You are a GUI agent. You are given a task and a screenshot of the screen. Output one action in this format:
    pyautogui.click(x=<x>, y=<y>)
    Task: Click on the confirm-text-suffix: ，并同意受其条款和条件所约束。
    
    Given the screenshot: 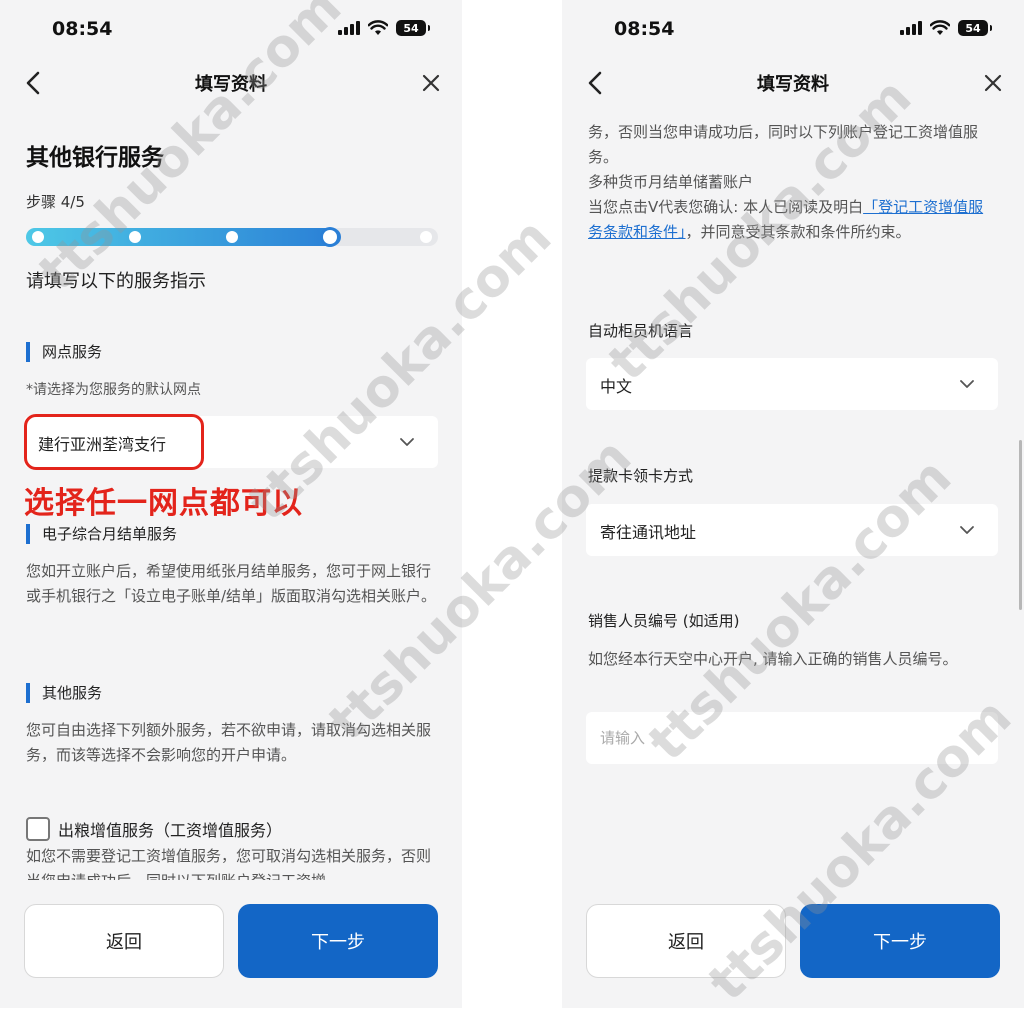 What is the action you would take?
    pyautogui.click(x=798, y=232)
    